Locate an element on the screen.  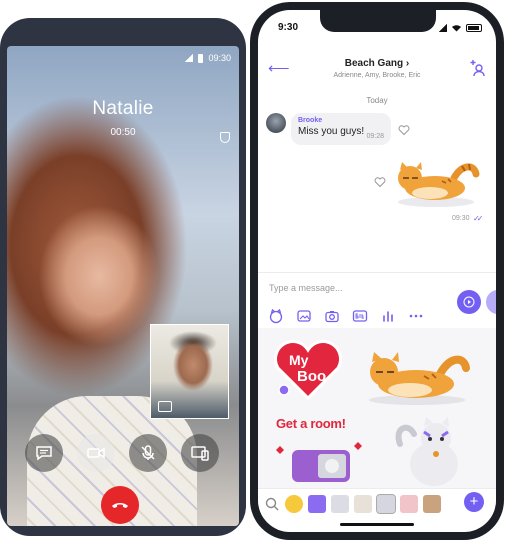
chat-bubble-icon is located at coordinates (44, 453).